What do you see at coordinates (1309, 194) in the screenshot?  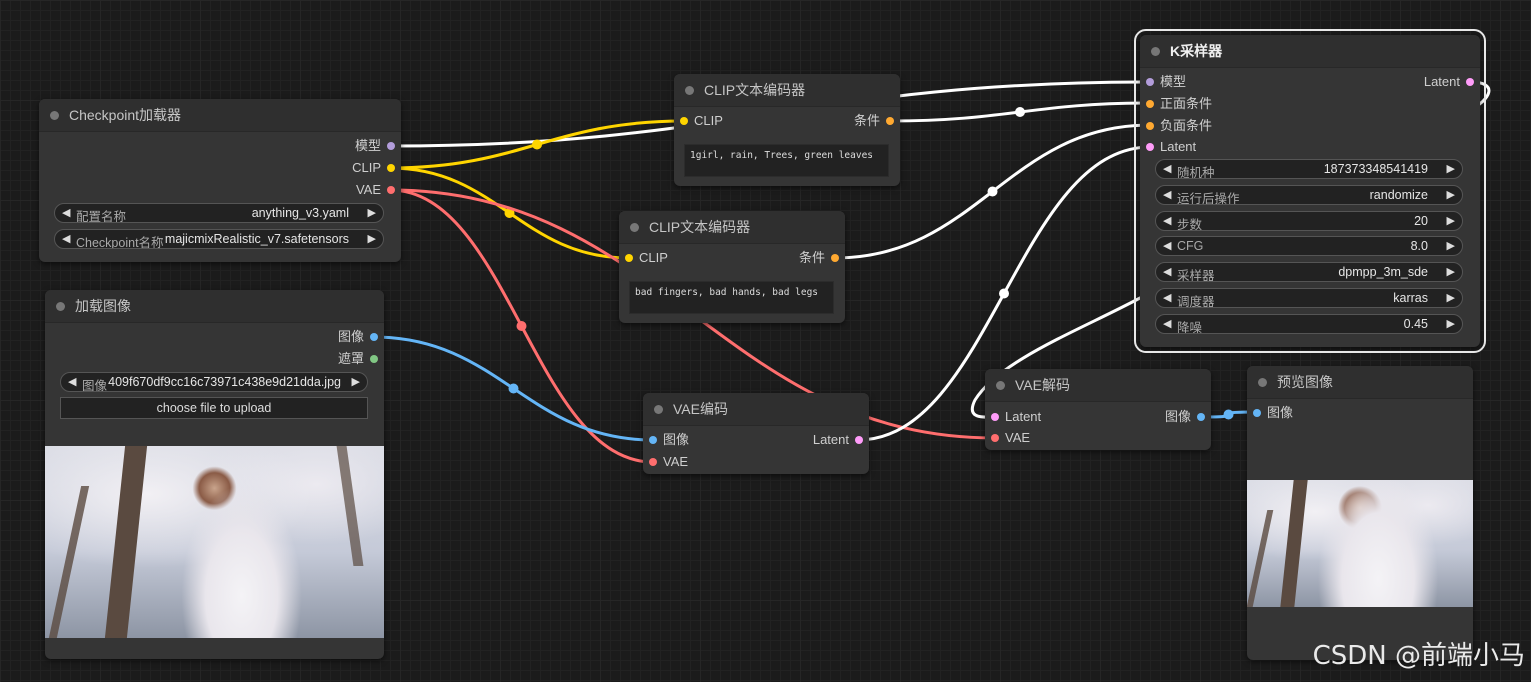 I see `ksampler-widget: ◀ 运行后操作 randomize ▶` at bounding box center [1309, 194].